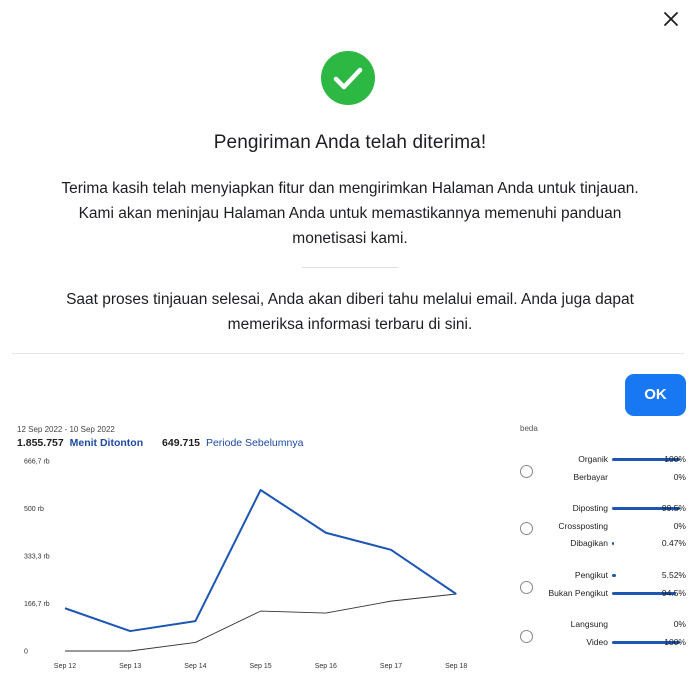 This screenshot has height=700, width=700. Describe the element at coordinates (40, 443) in the screenshot. I see `primary-value: 1.855.757` at that location.